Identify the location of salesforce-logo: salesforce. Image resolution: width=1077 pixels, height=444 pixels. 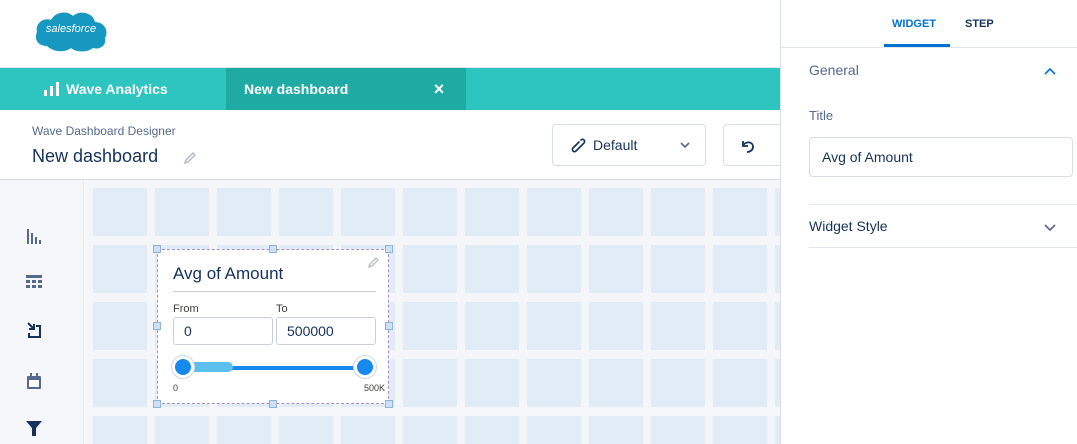
(71, 31).